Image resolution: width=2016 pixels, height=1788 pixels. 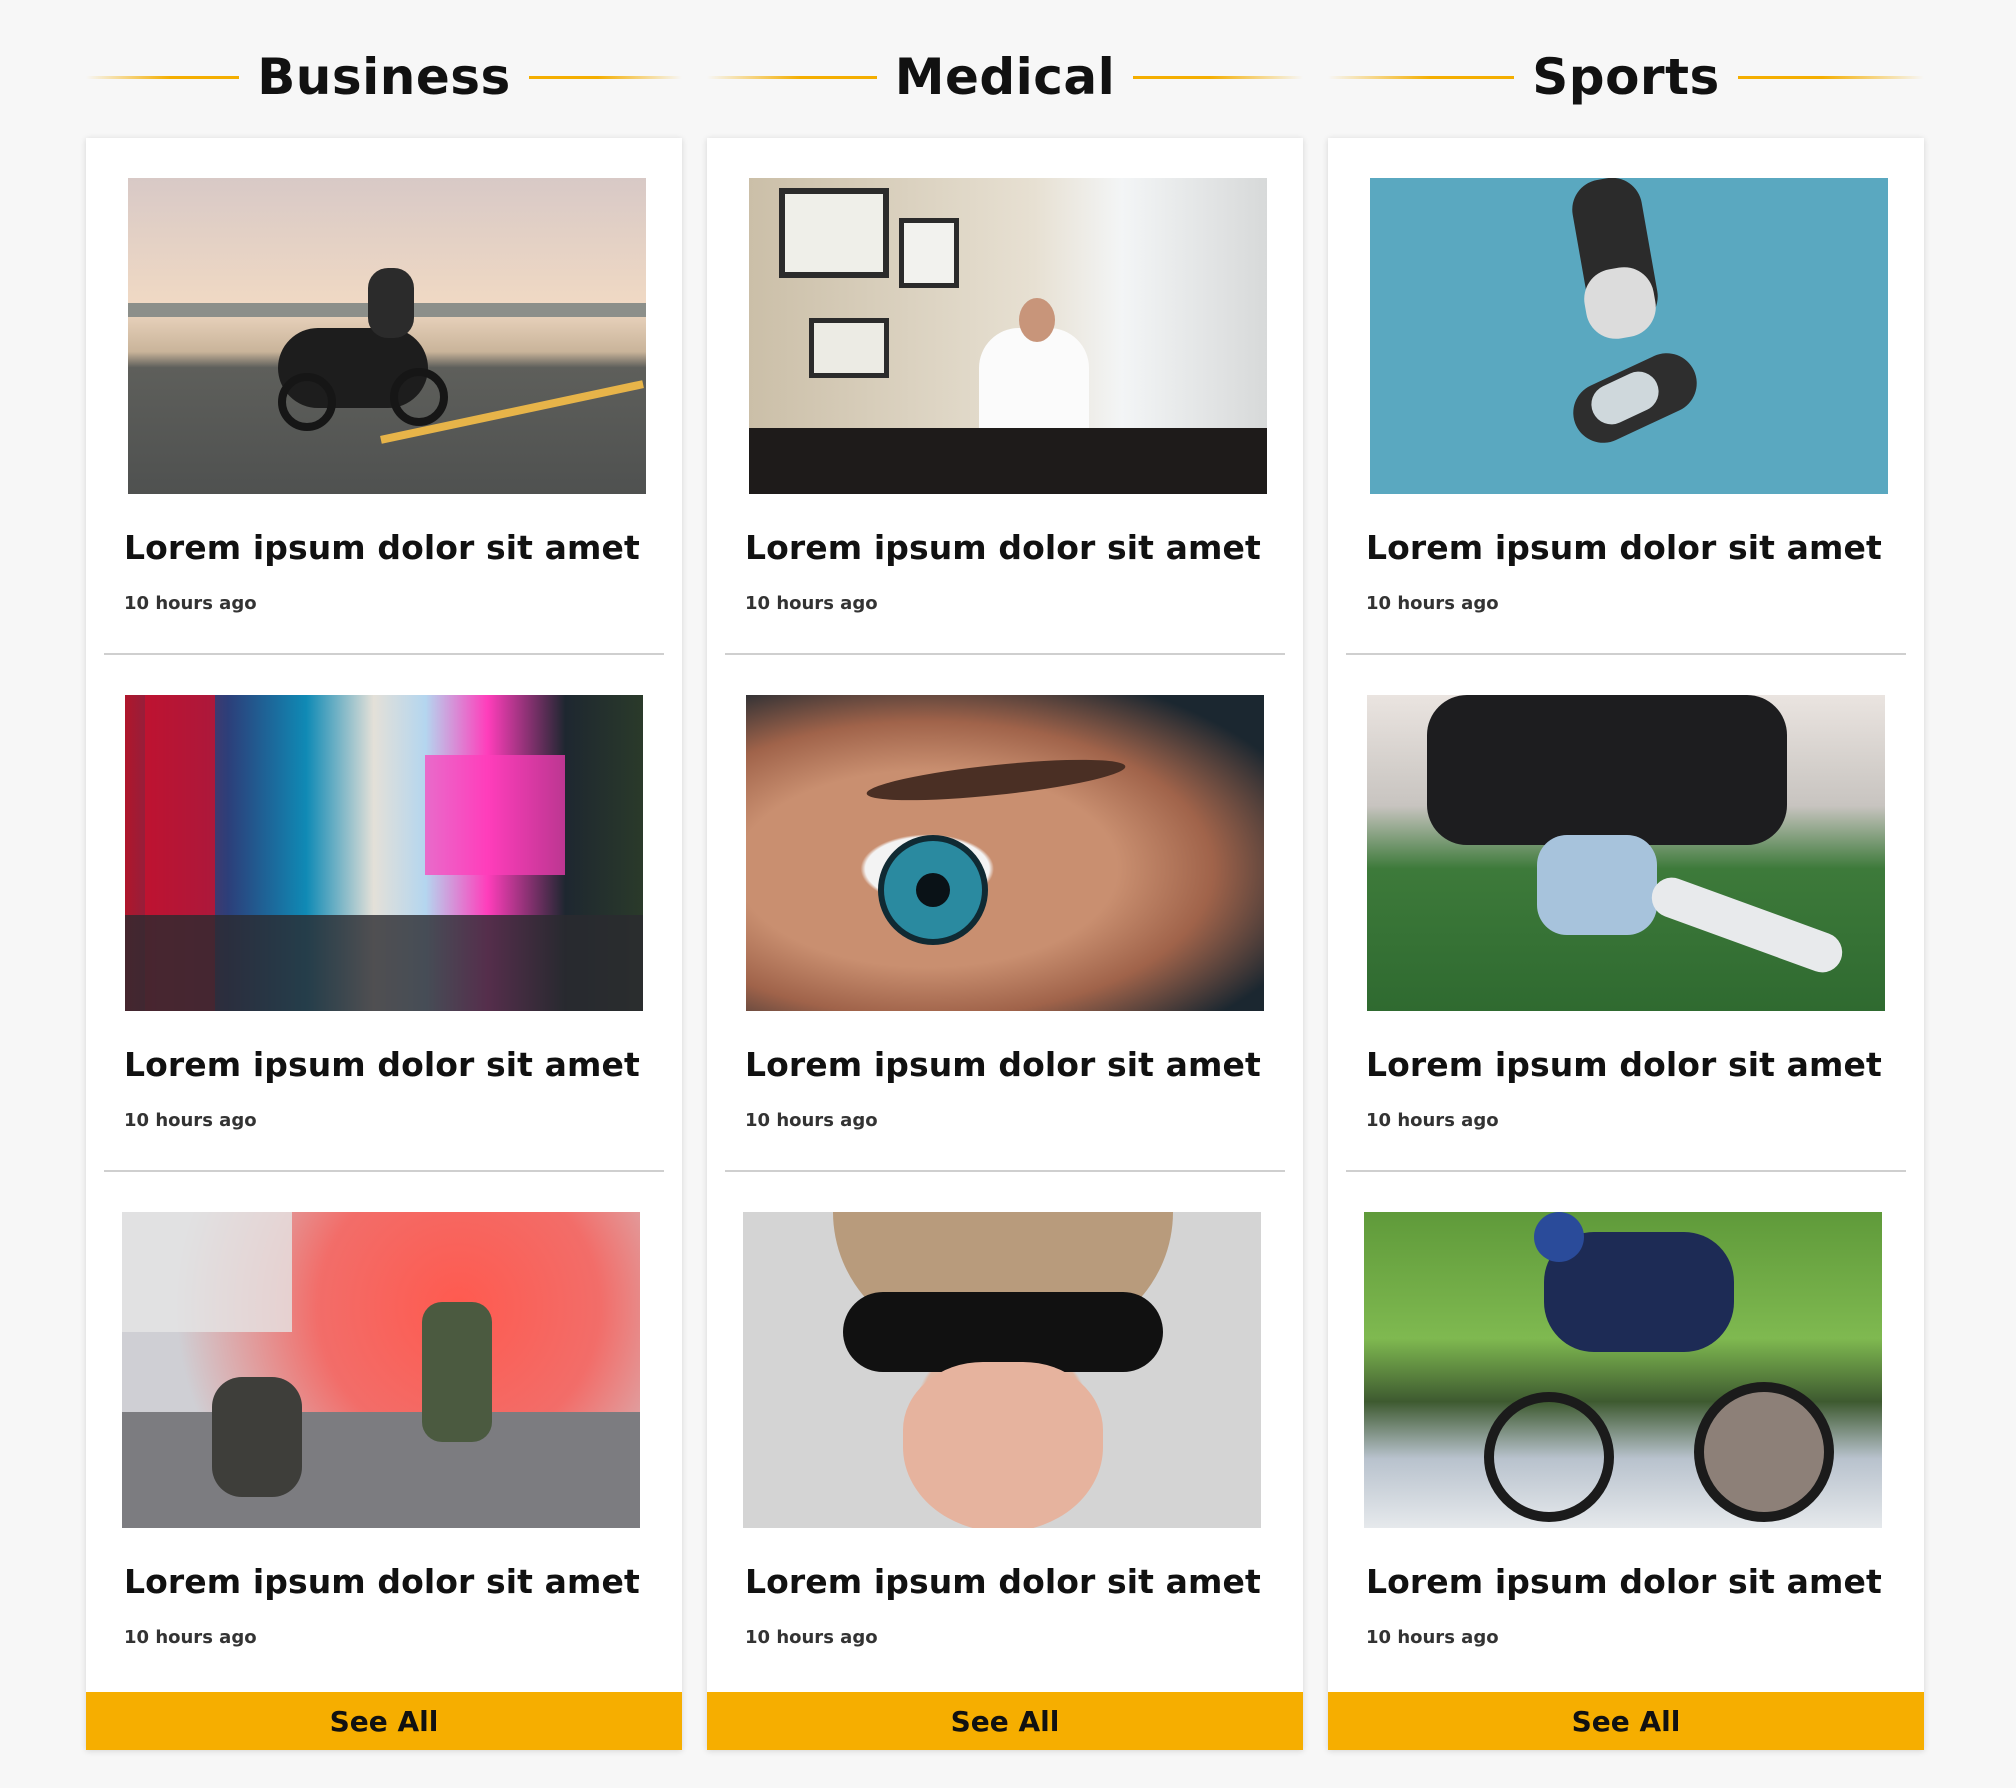 I want to click on column-title: Sports, so click(x=1626, y=77).